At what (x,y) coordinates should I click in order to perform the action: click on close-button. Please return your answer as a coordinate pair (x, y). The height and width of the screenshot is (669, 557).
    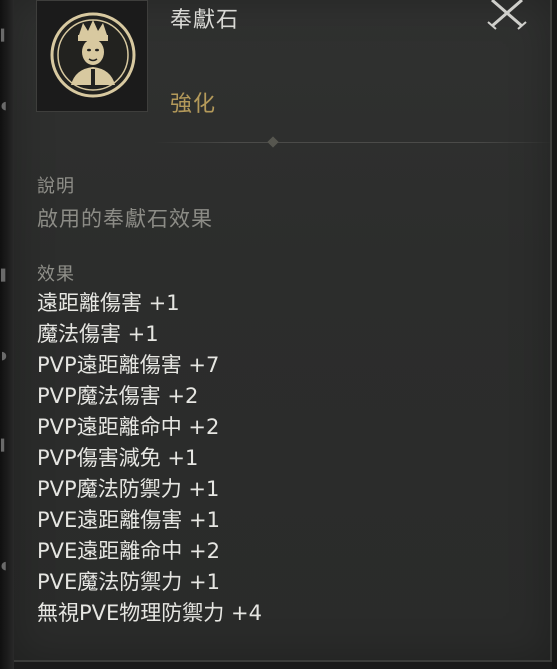
    Looking at the image, I should click on (507, 15).